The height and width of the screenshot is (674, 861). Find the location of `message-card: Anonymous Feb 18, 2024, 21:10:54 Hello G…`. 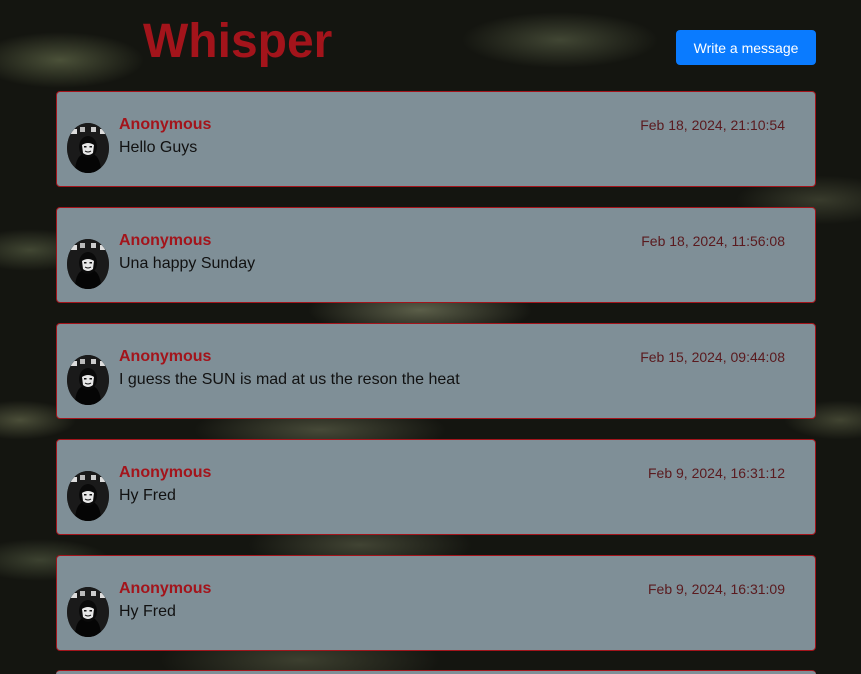

message-card: Anonymous Feb 18, 2024, 21:10:54 Hello G… is located at coordinates (436, 139).